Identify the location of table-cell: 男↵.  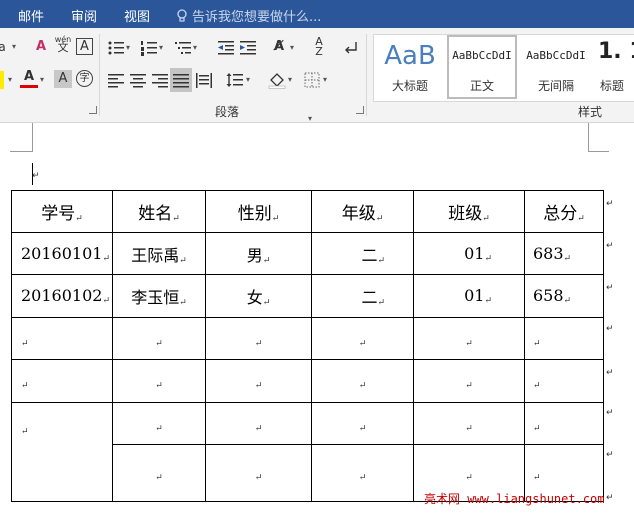
(258, 253).